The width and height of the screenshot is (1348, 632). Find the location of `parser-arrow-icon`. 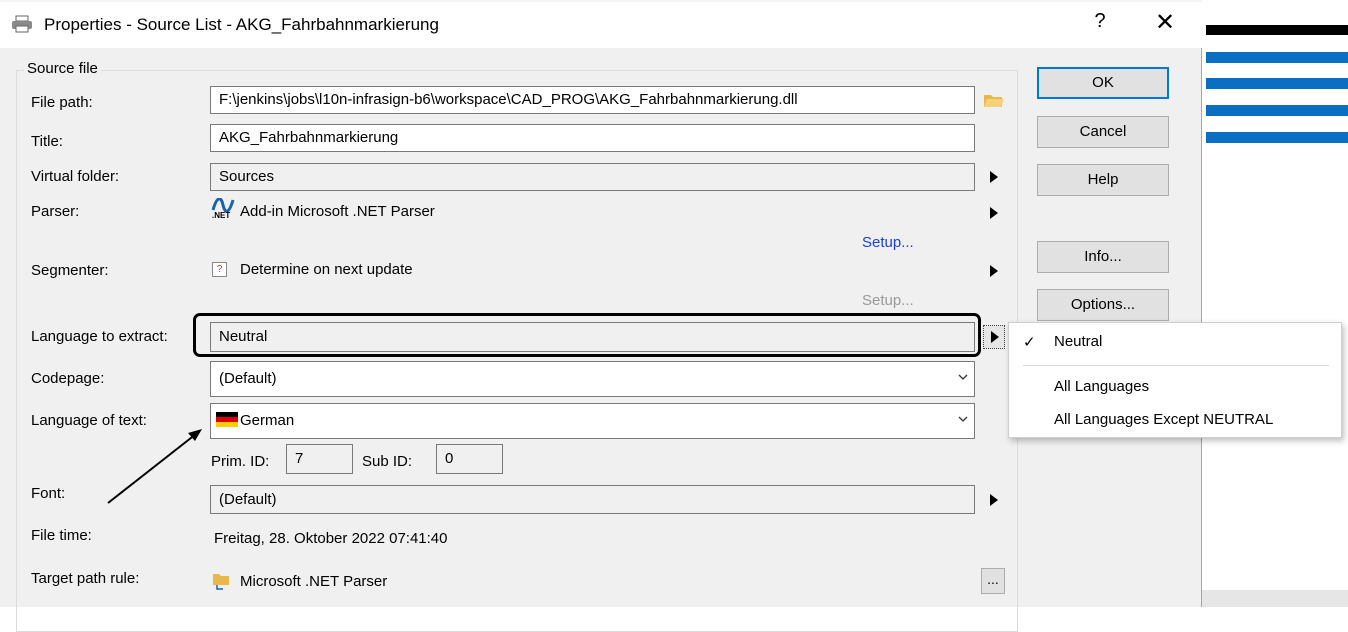

parser-arrow-icon is located at coordinates (994, 213).